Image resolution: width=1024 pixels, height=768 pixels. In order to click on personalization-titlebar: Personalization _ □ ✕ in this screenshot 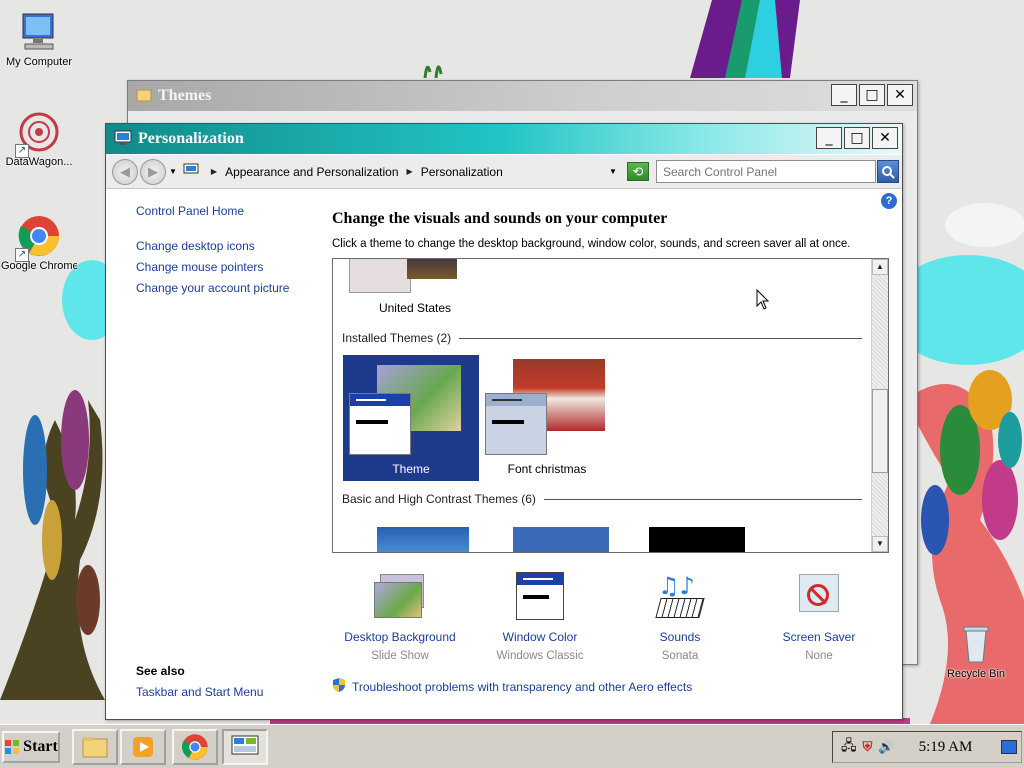, I will do `click(504, 139)`.